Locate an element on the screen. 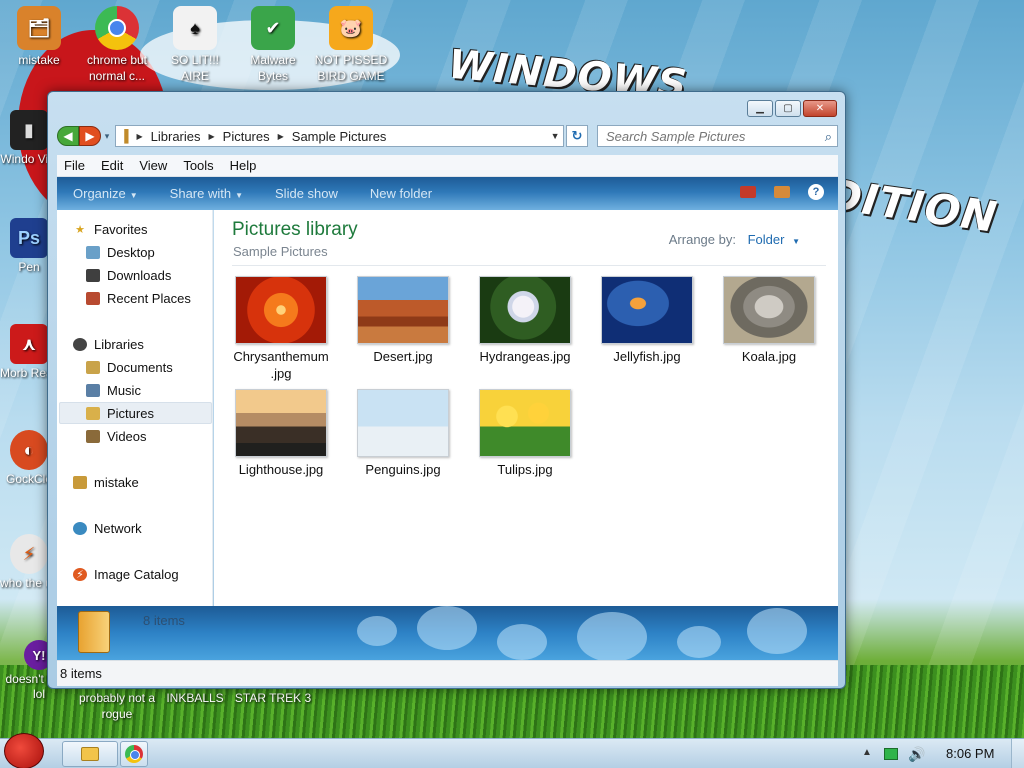  menu-tools: Tools is located at coordinates (198, 165).